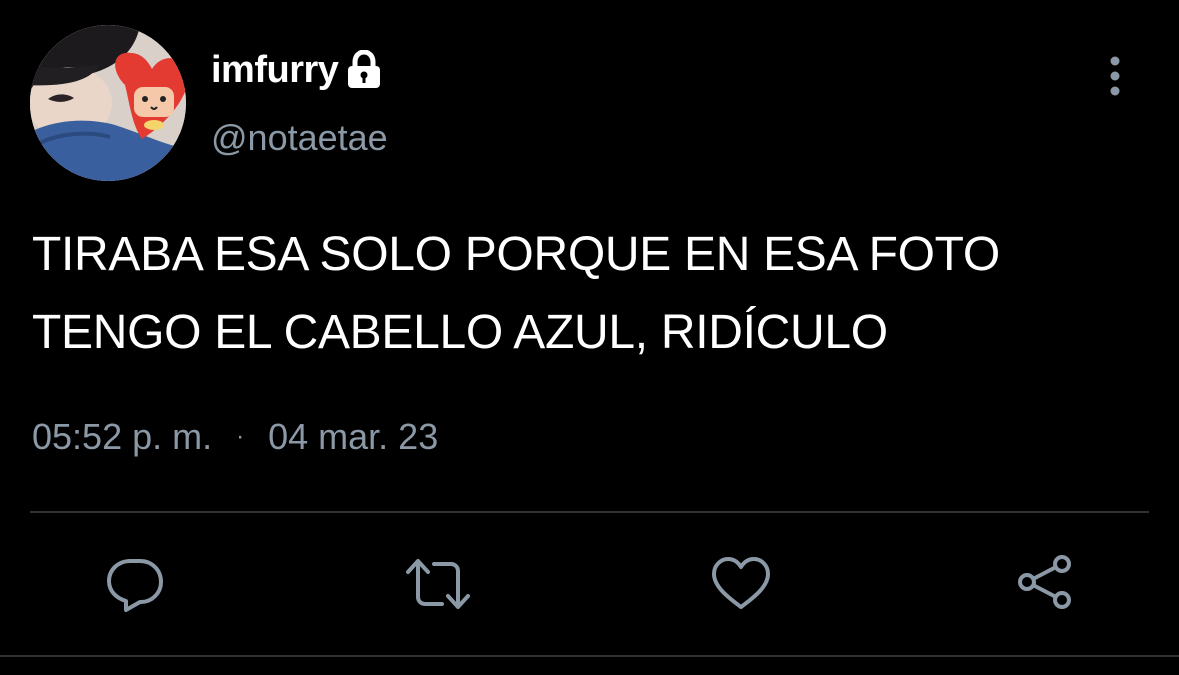 The height and width of the screenshot is (675, 1179). What do you see at coordinates (353, 436) in the screenshot?
I see `tweet-date: 04 mar. 23` at bounding box center [353, 436].